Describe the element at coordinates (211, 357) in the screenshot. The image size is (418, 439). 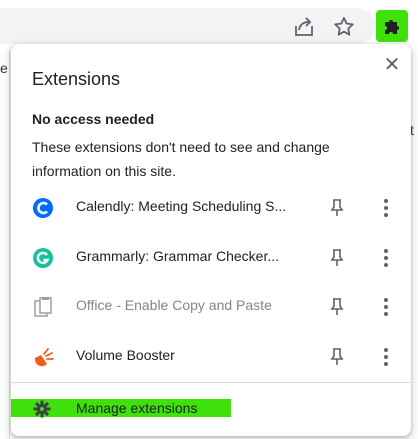
I see `extension-item-volume-booster: Volume Booster` at that location.